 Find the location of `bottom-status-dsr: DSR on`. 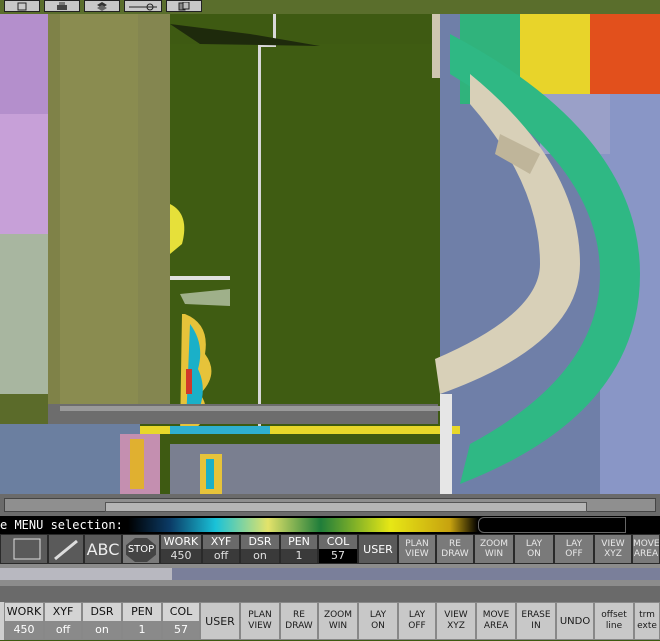

bottom-status-dsr: DSR on is located at coordinates (102, 621).